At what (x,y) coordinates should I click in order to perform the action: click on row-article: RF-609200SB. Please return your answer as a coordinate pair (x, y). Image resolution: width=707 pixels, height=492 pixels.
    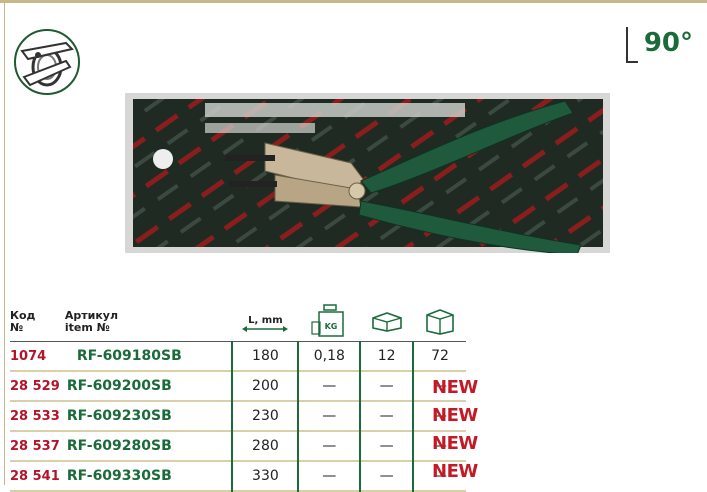
    Looking at the image, I should click on (119, 386).